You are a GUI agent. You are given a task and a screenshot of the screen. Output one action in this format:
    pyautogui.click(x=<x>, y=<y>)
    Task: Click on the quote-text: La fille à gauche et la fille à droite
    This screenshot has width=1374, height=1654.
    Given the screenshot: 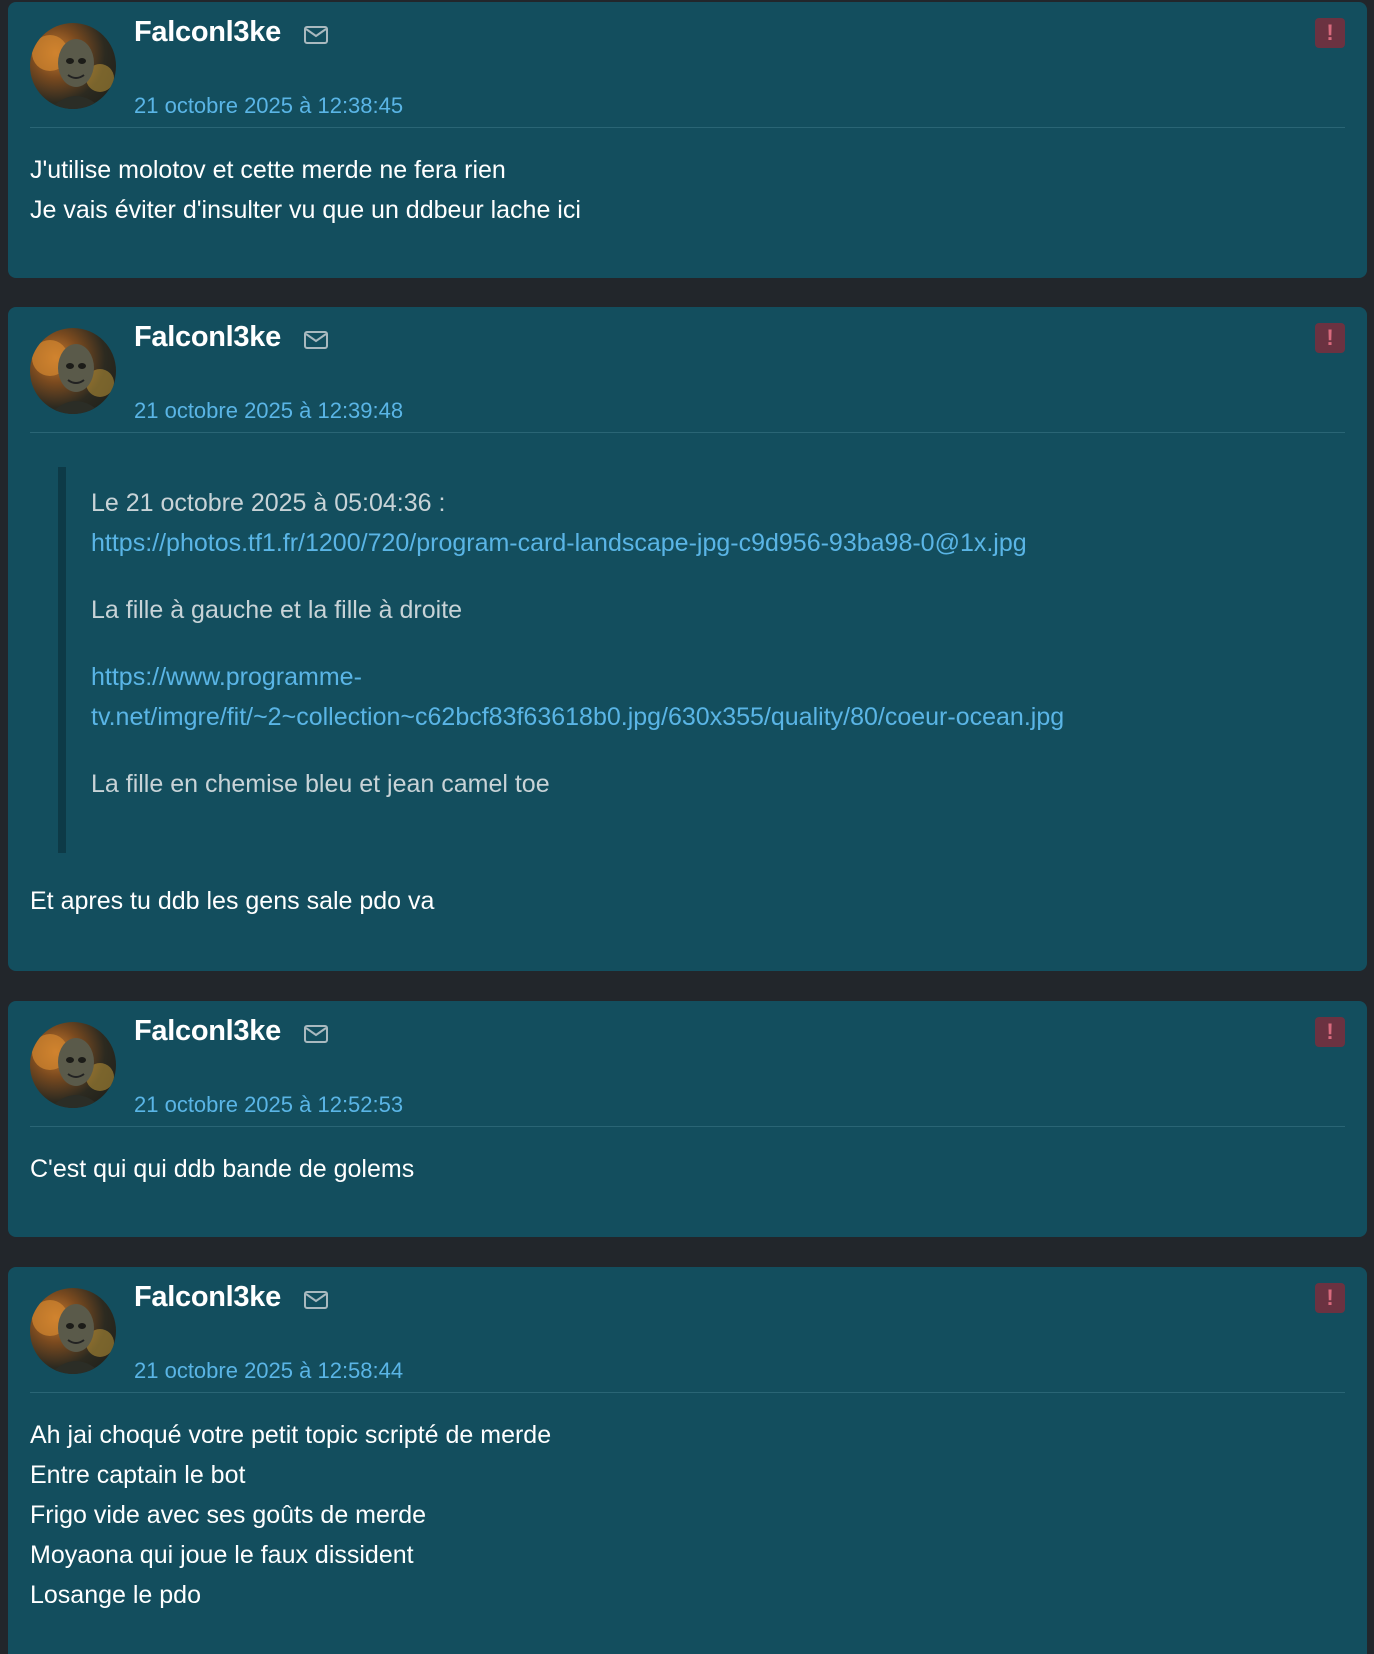 What is the action you would take?
    pyautogui.click(x=277, y=610)
    